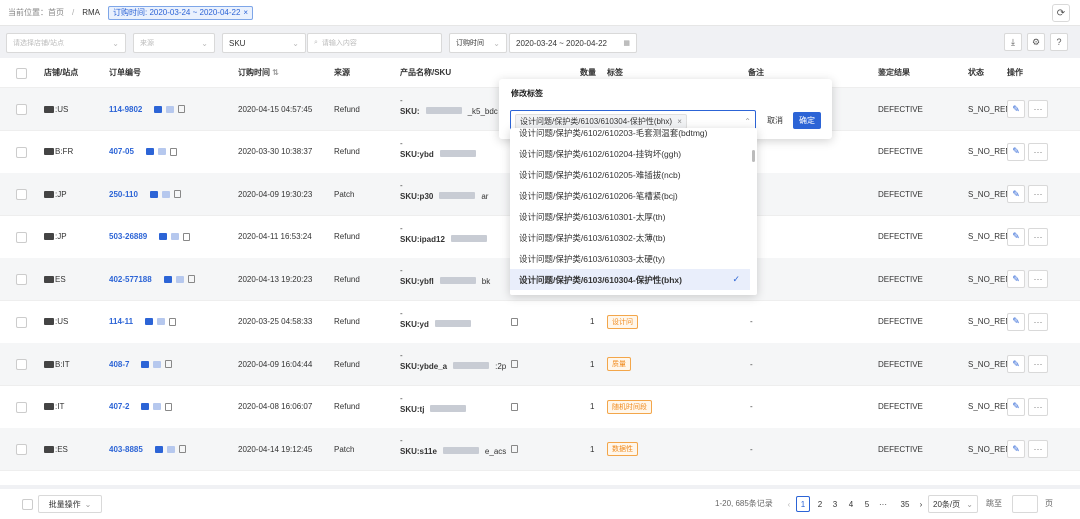 Image resolution: width=1080 pixels, height=519 pixels. What do you see at coordinates (126, 449) in the screenshot?
I see `order-link: 403-8885` at bounding box center [126, 449].